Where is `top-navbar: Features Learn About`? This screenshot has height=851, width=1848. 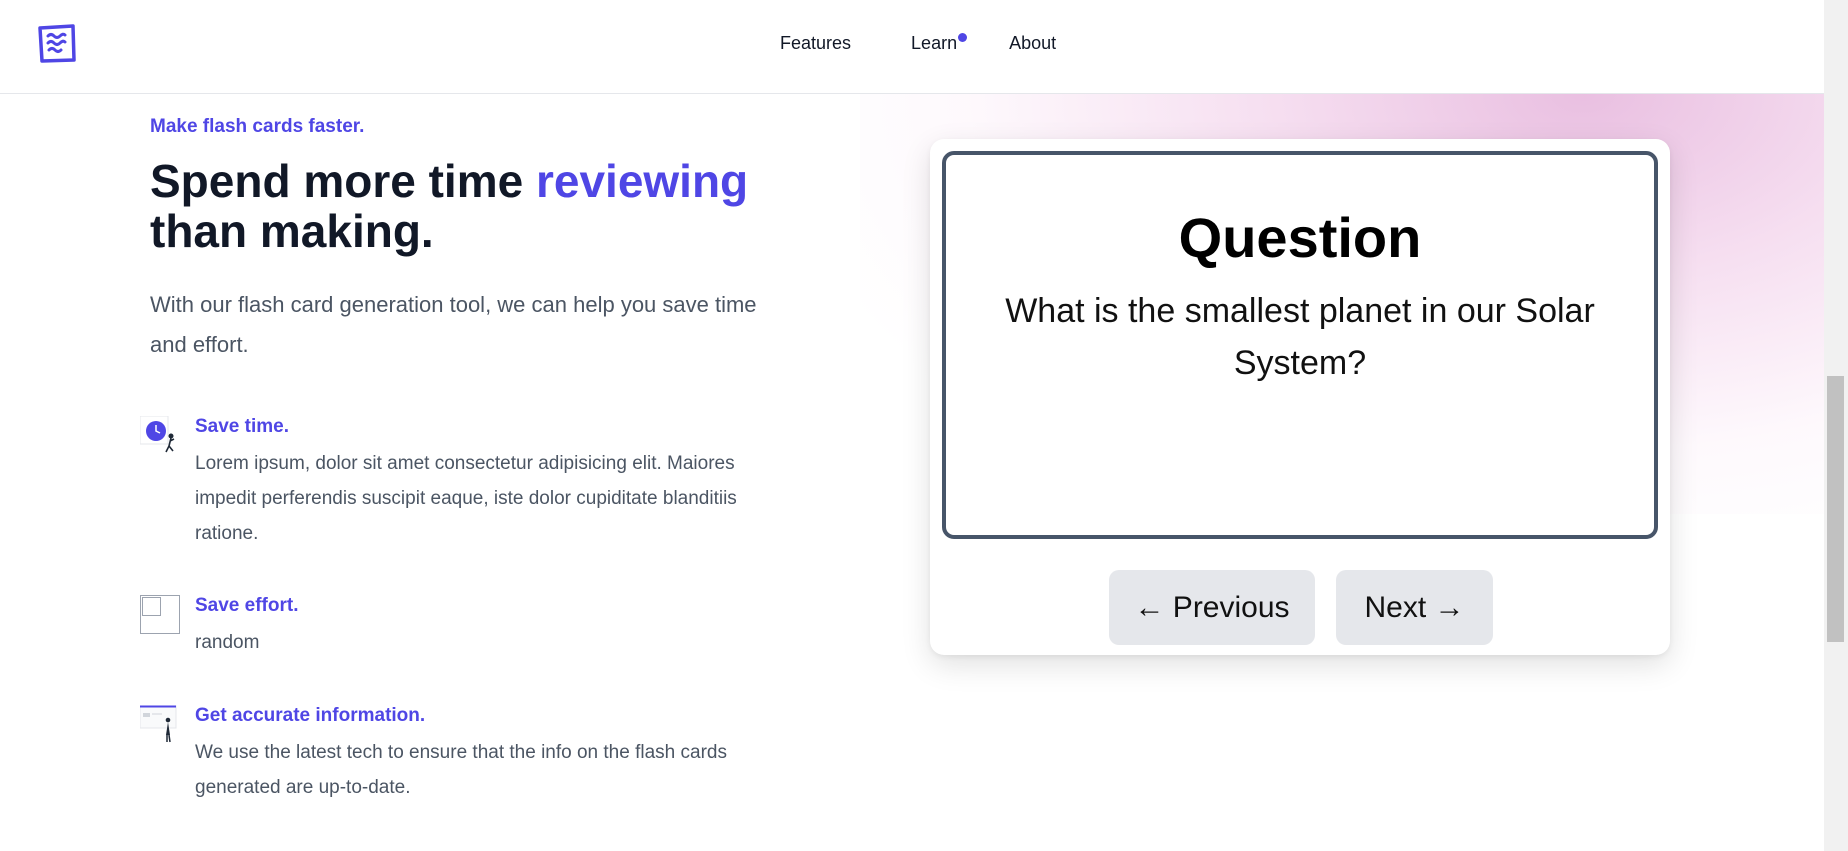
top-navbar: Features Learn About is located at coordinates (912, 47).